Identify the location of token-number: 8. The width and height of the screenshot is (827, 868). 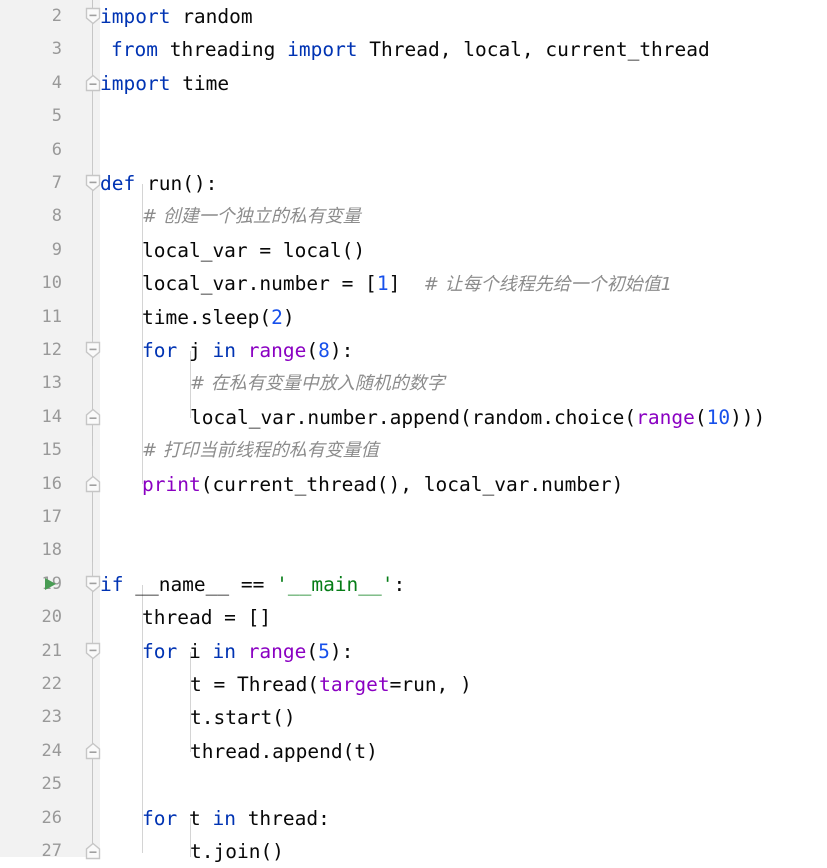
(324, 350).